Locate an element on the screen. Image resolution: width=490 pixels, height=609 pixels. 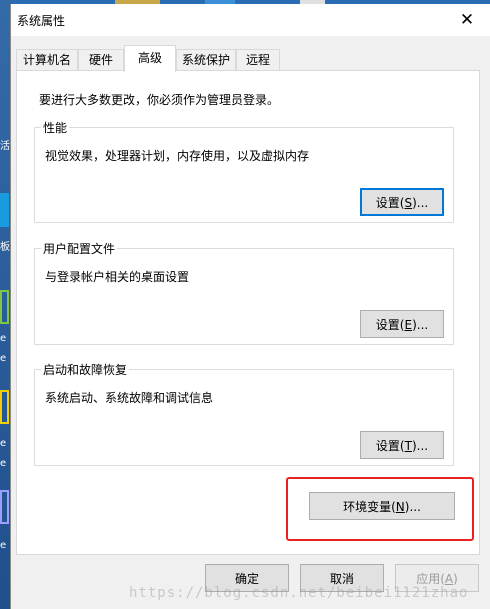
user-profiles-description: 与登录帐户相关的桌面设置 is located at coordinates (117, 277).